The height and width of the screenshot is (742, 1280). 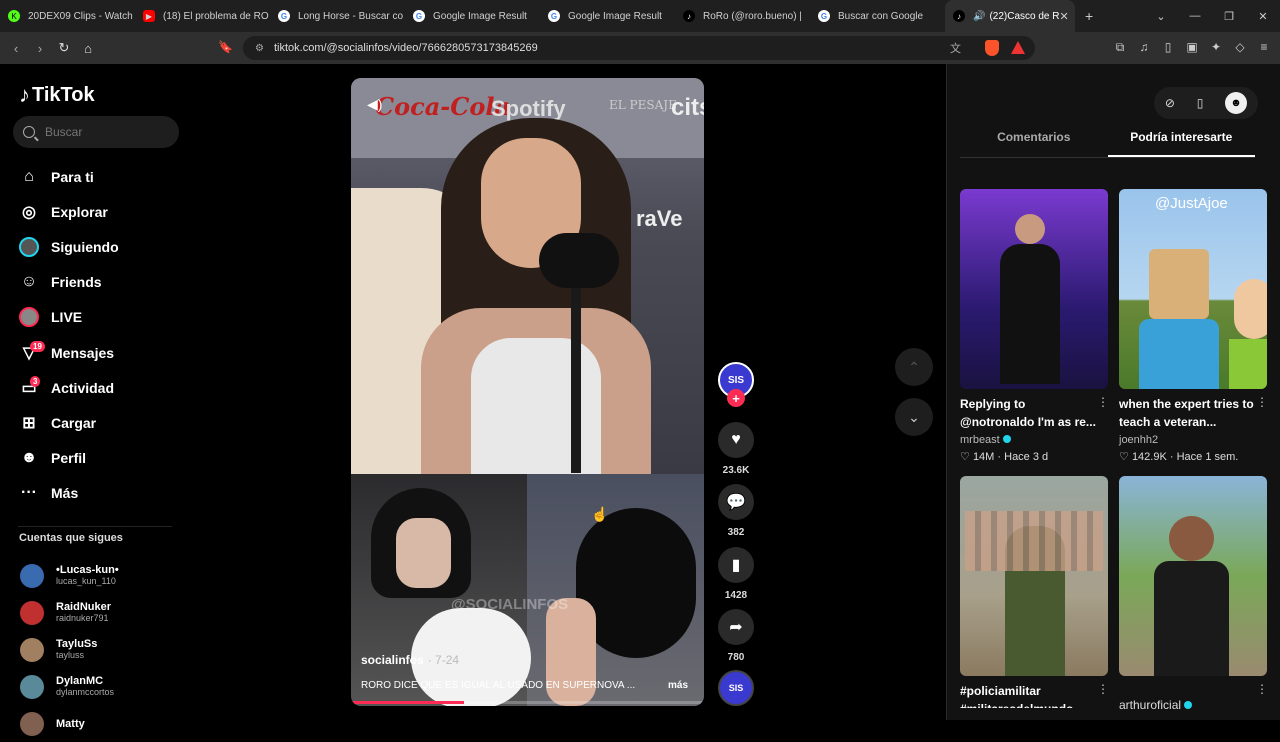 What do you see at coordinates (1029, 695) in the screenshot?
I see `recommended-video-title: #policiamilitar #militaresdelmundo` at bounding box center [1029, 695].